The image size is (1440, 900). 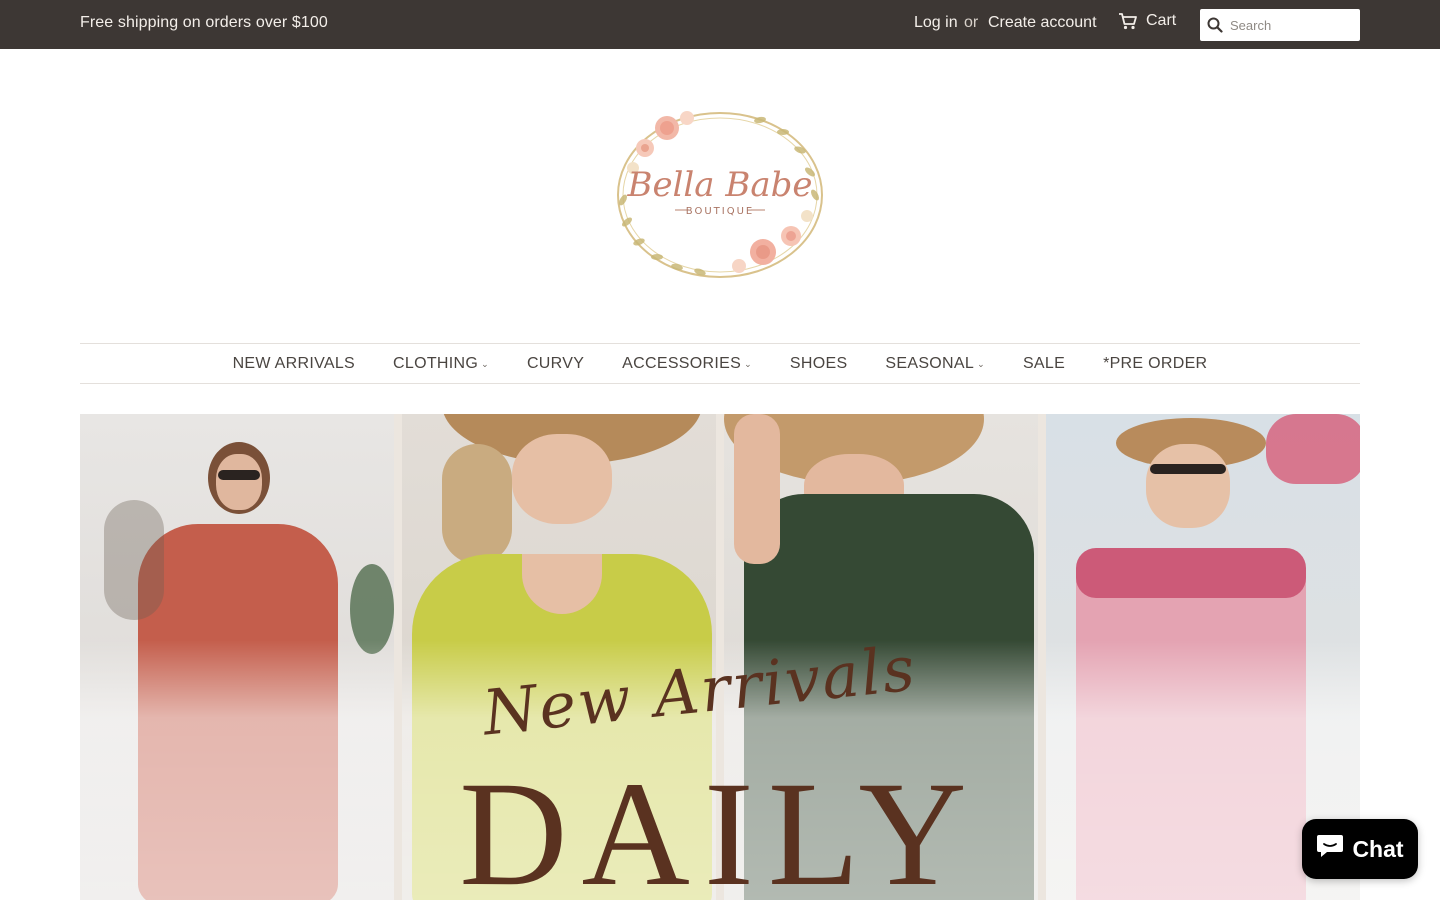 I want to click on create-account-link: Create account, so click(x=1042, y=23).